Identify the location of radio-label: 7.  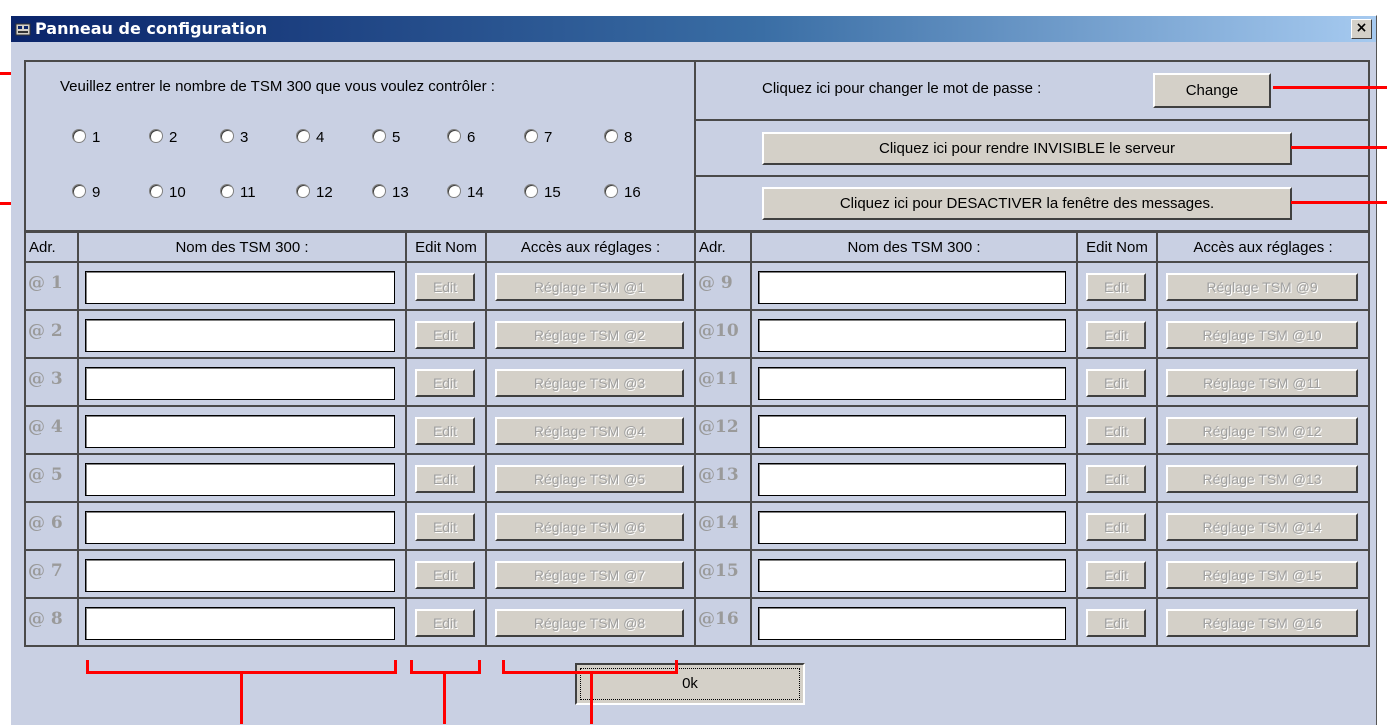
(548, 137).